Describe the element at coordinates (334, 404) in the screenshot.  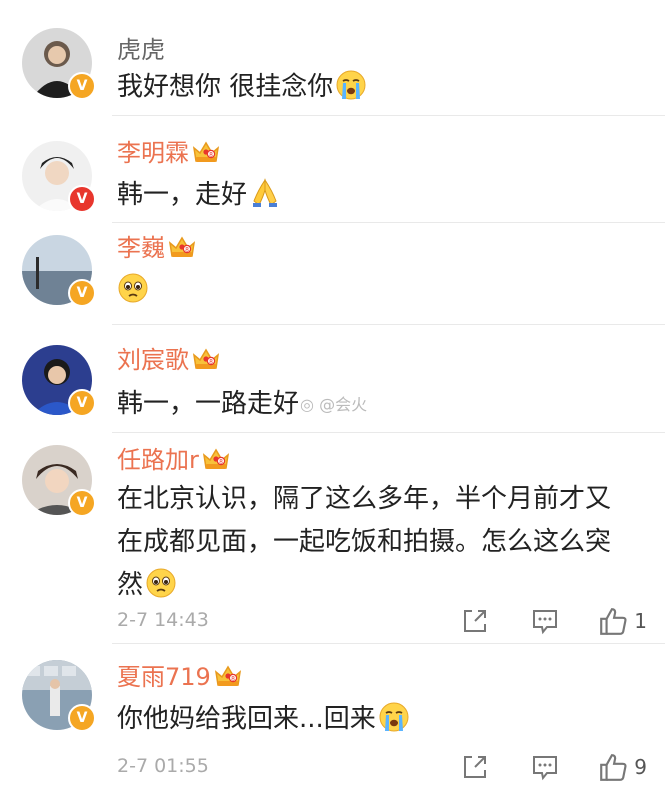
I see `watermark: ◎ @会火` at that location.